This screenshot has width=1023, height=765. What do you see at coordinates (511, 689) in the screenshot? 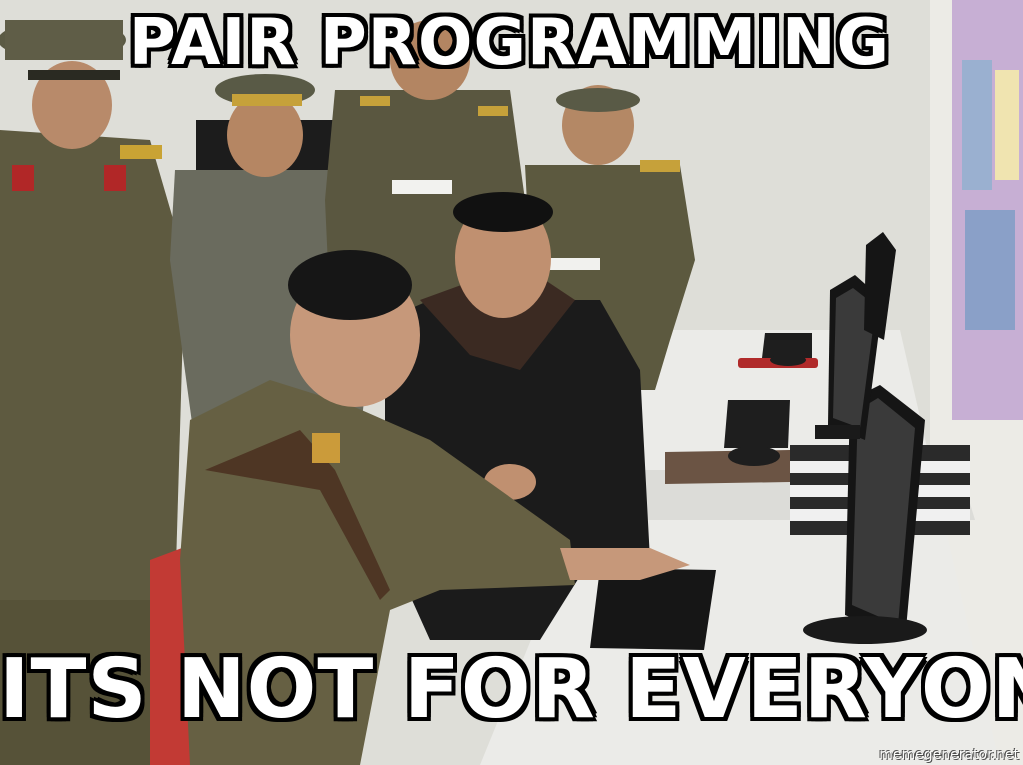
I see `bottom-caption: ITS NOT FOR EVERYONE` at bounding box center [511, 689].